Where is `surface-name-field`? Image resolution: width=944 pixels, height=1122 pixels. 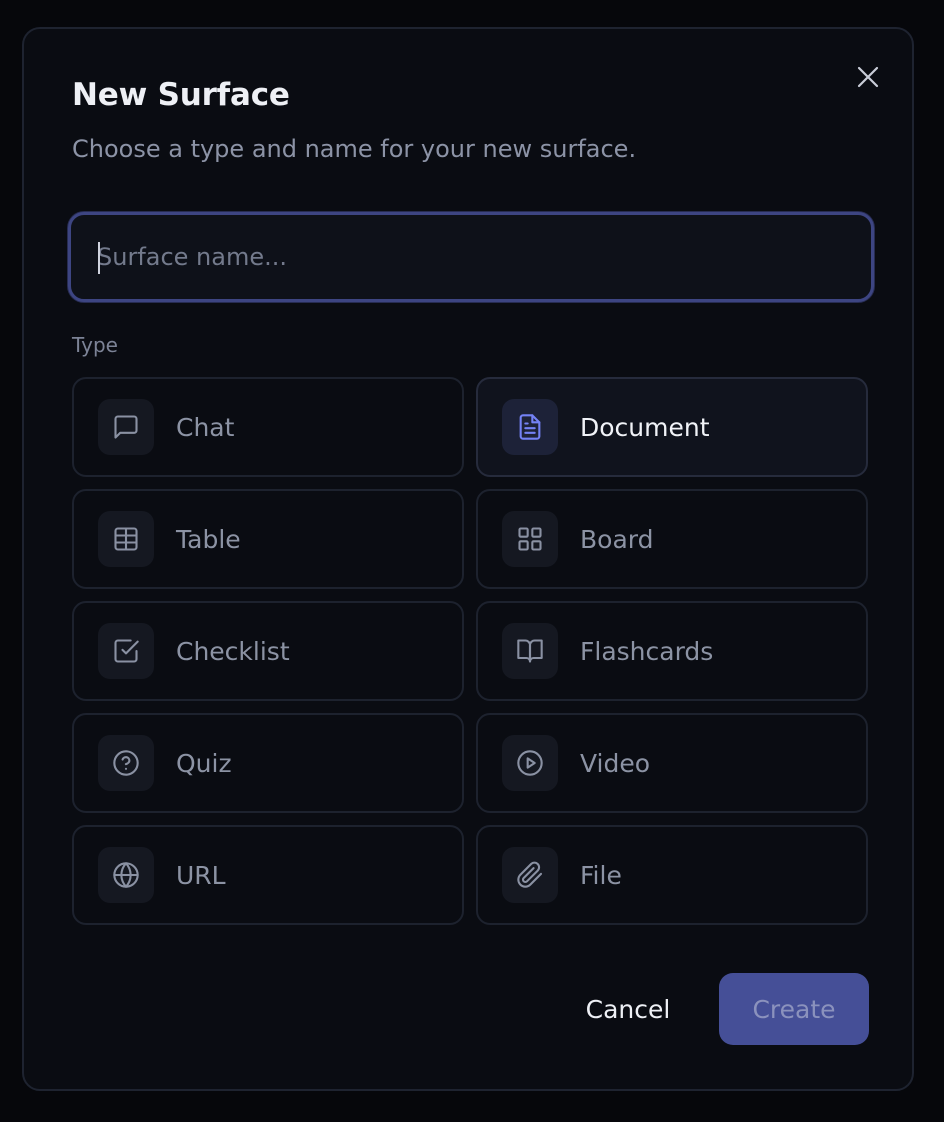 surface-name-field is located at coordinates (471, 257).